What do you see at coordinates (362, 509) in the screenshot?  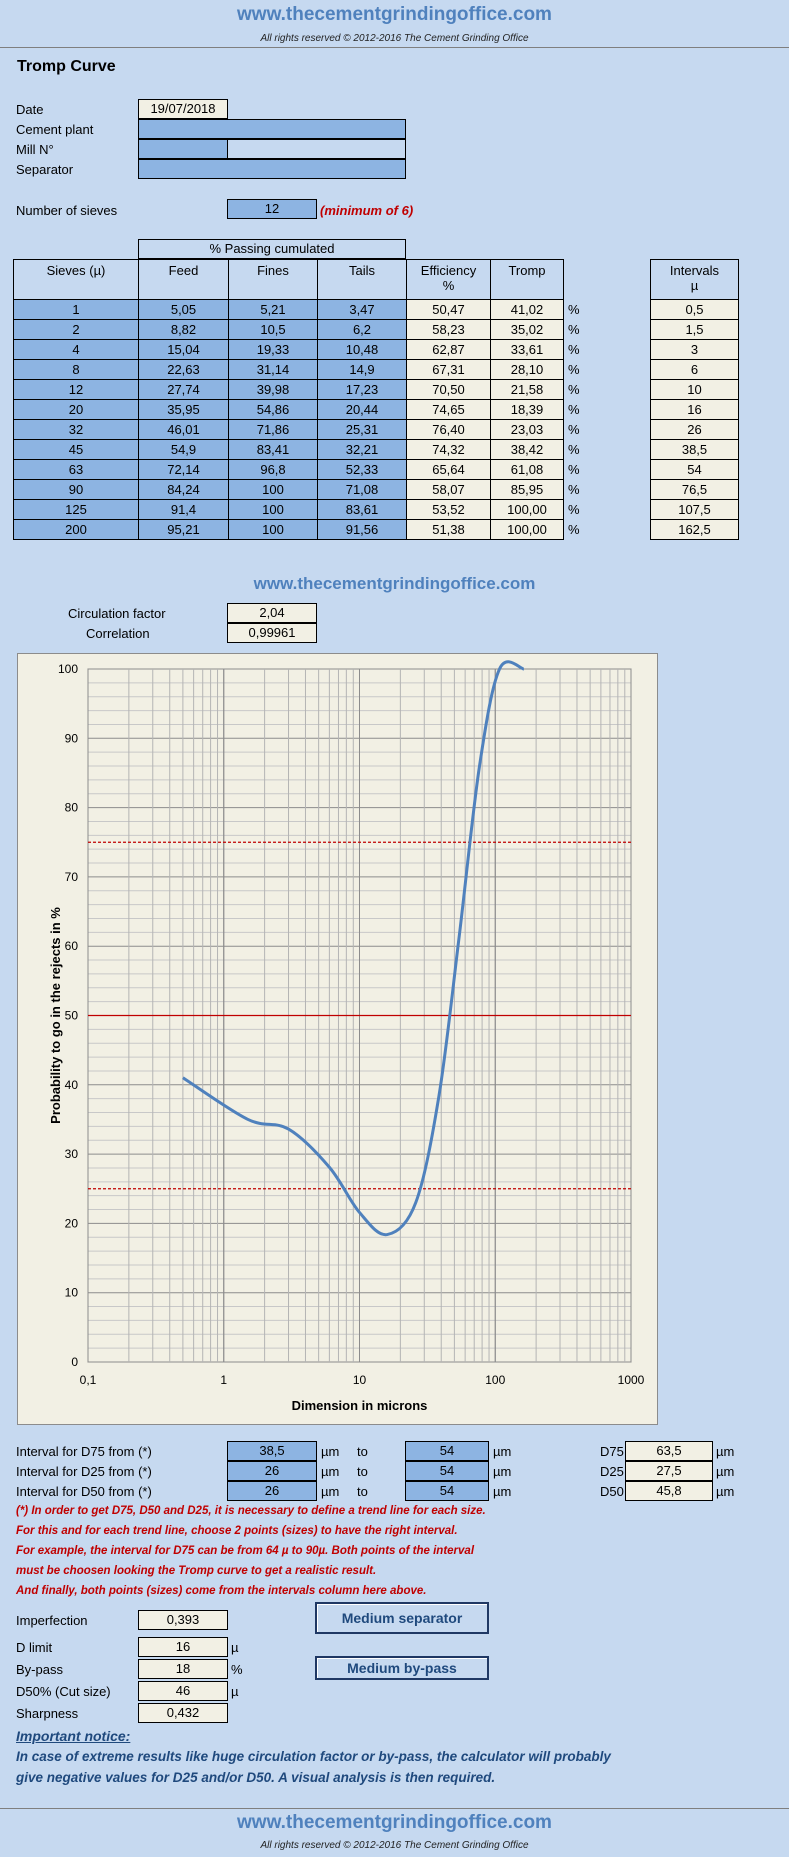 I see `cell-tails: 83,61` at bounding box center [362, 509].